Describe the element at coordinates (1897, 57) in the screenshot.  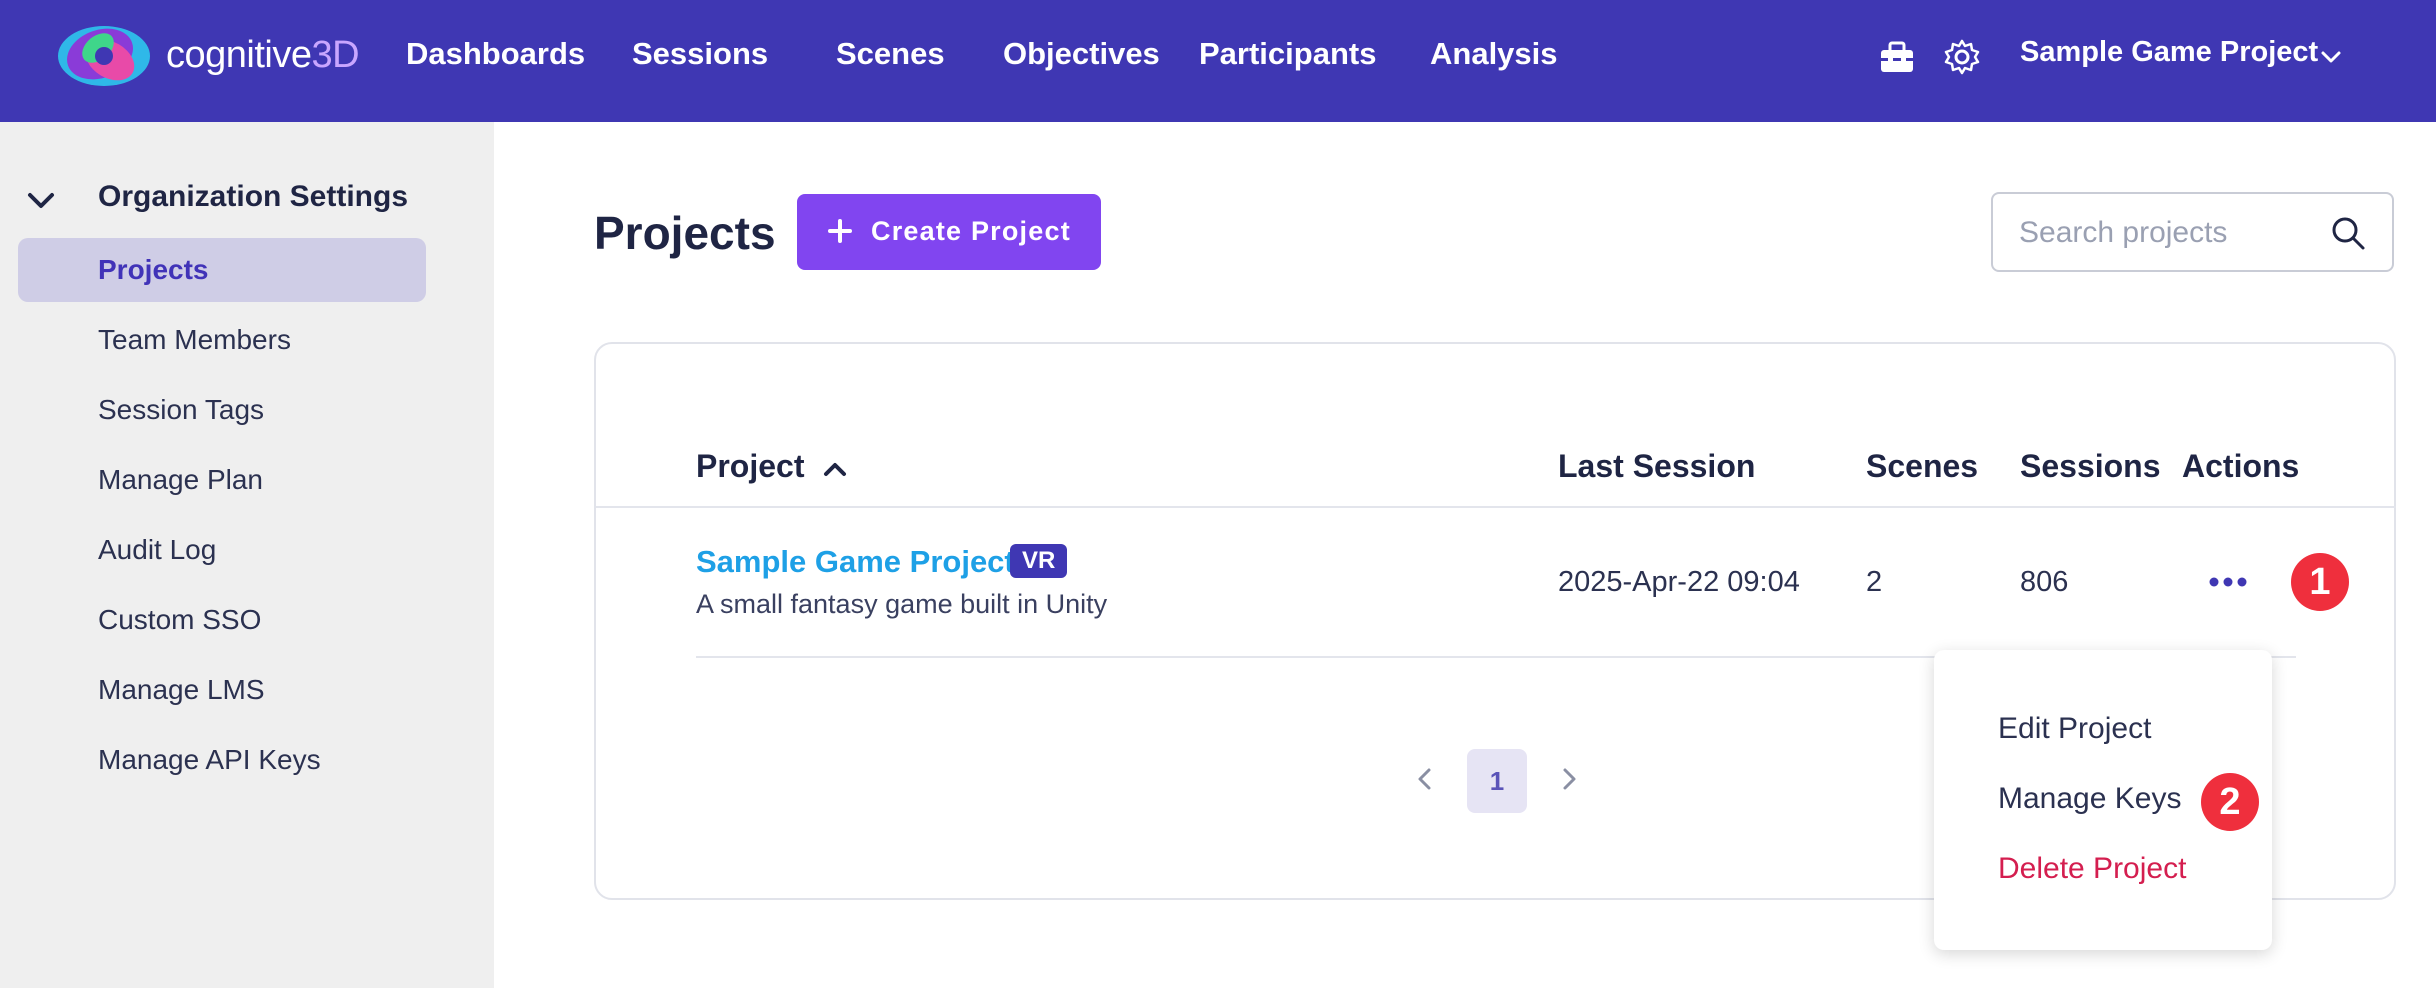
I see `toolbox-icon` at that location.